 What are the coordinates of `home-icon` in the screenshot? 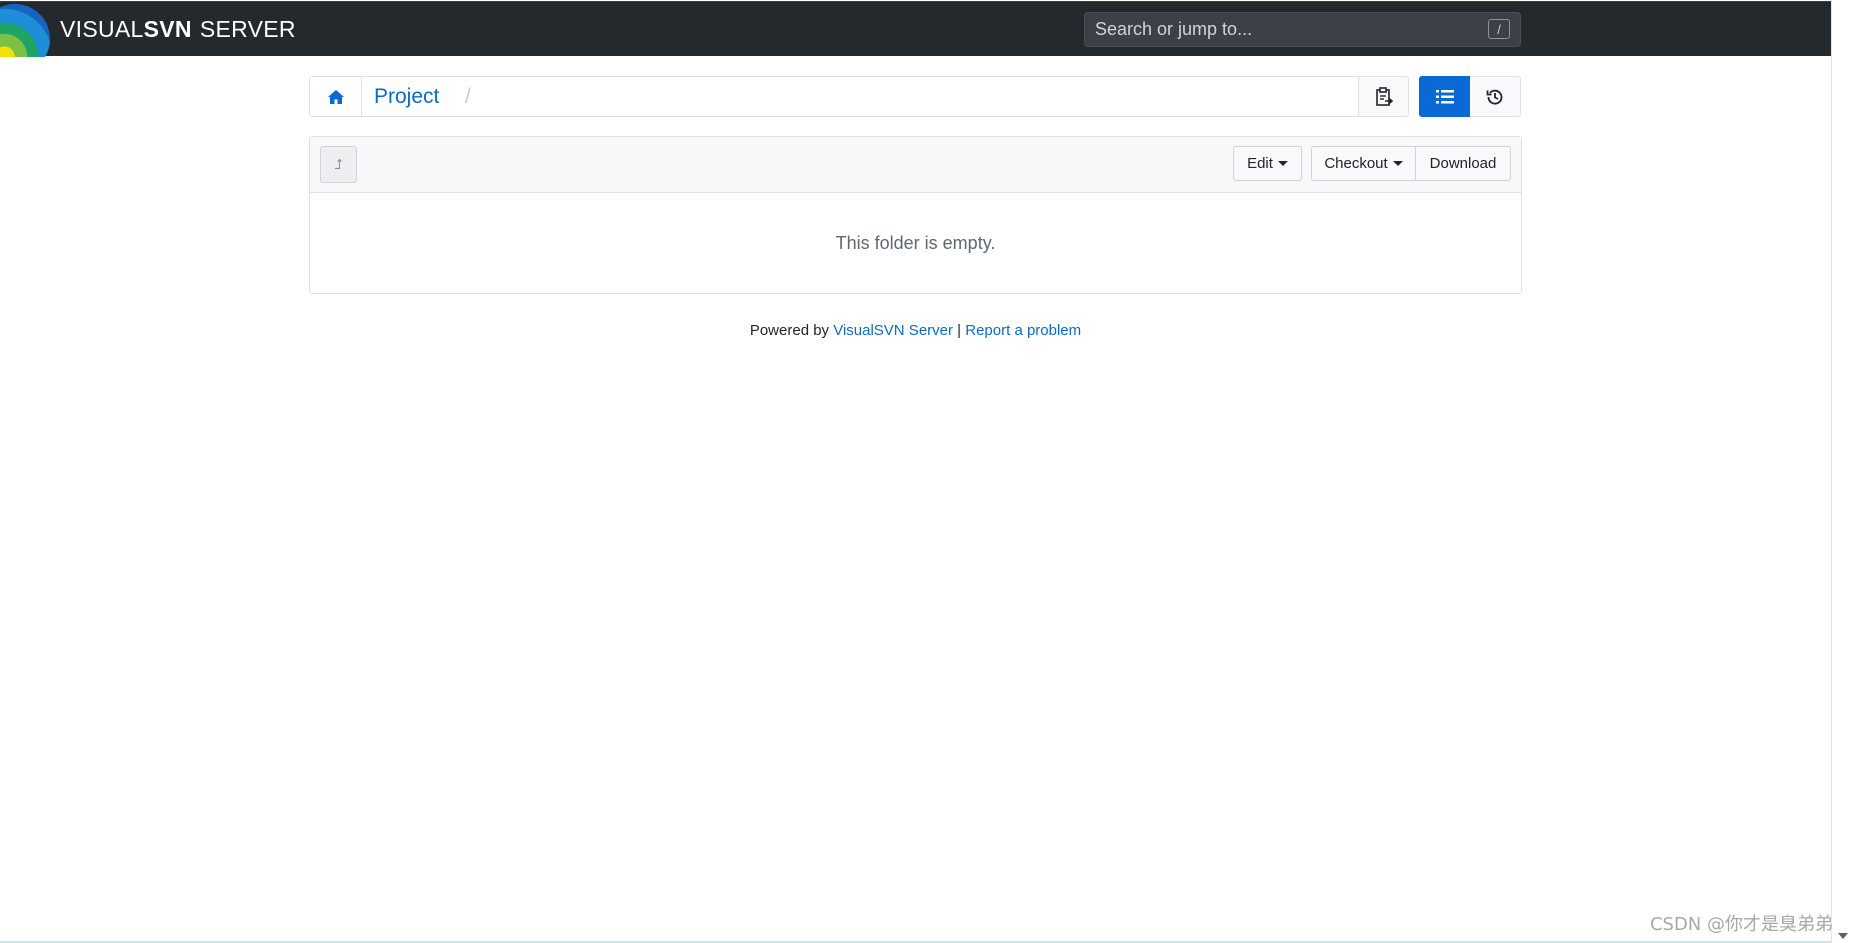 It's located at (335, 96).